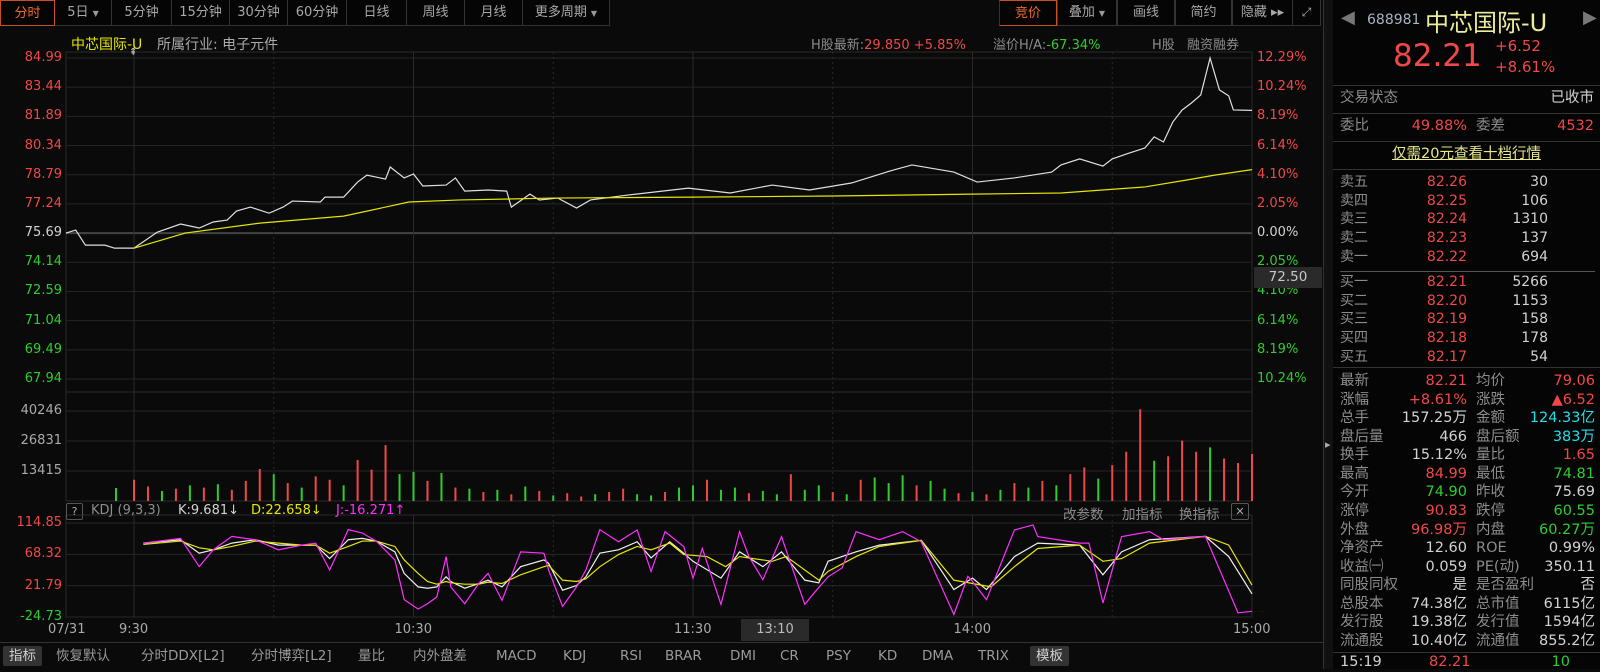 This screenshot has width=1600, height=672. Describe the element at coordinates (183, 656) in the screenshot. I see `indicator-tab: 分时DDX[L2]` at that location.